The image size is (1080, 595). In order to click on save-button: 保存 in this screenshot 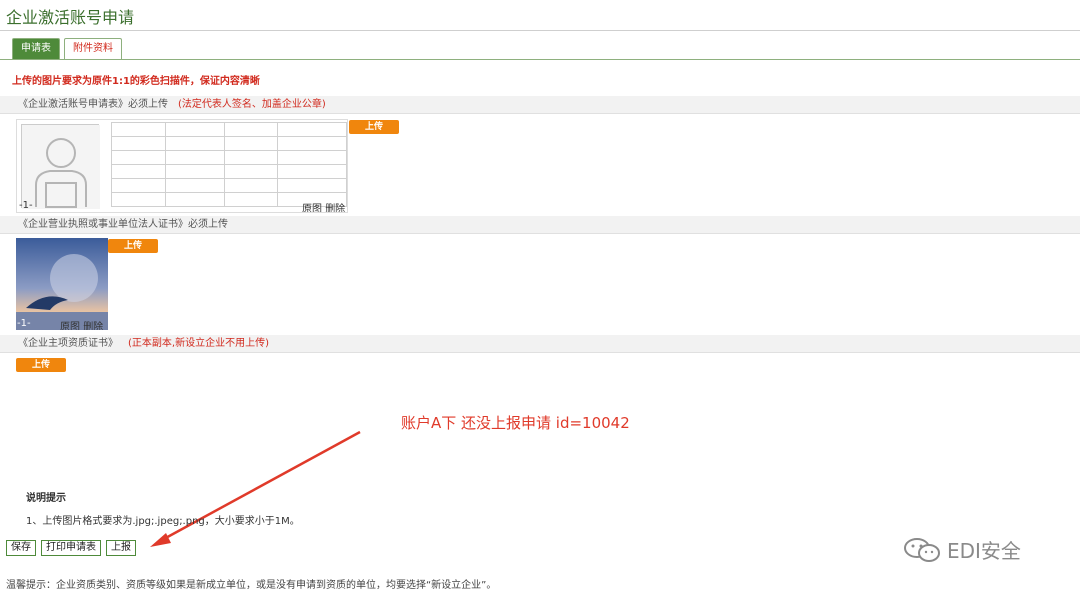, I will do `click(21, 548)`.